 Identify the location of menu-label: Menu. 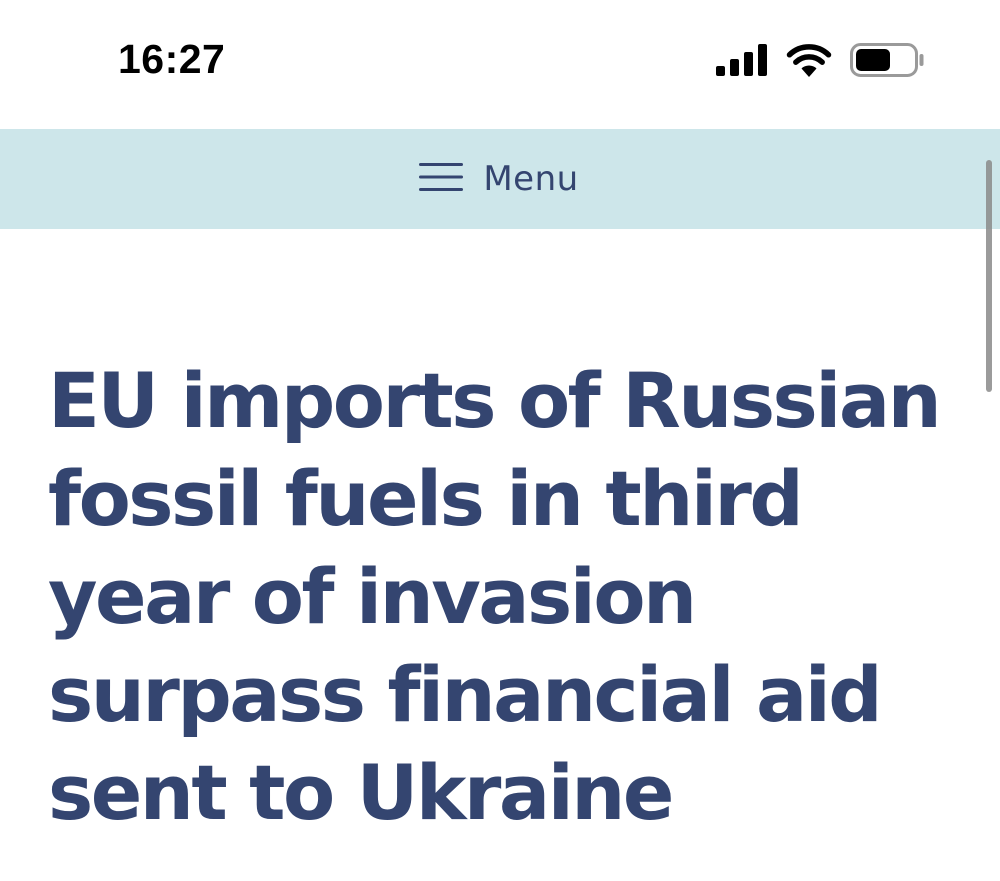
(531, 179).